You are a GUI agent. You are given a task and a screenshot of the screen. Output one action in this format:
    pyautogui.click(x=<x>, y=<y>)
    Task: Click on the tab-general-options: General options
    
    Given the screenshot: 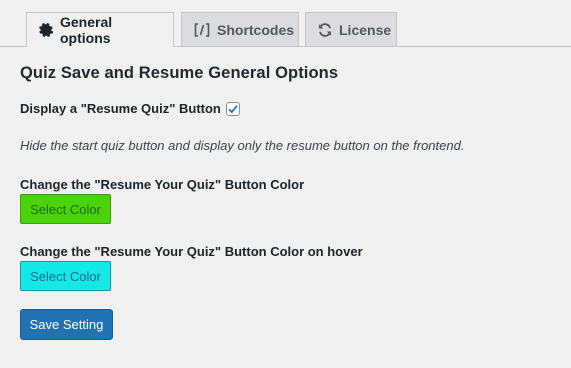 What is the action you would take?
    pyautogui.click(x=100, y=29)
    